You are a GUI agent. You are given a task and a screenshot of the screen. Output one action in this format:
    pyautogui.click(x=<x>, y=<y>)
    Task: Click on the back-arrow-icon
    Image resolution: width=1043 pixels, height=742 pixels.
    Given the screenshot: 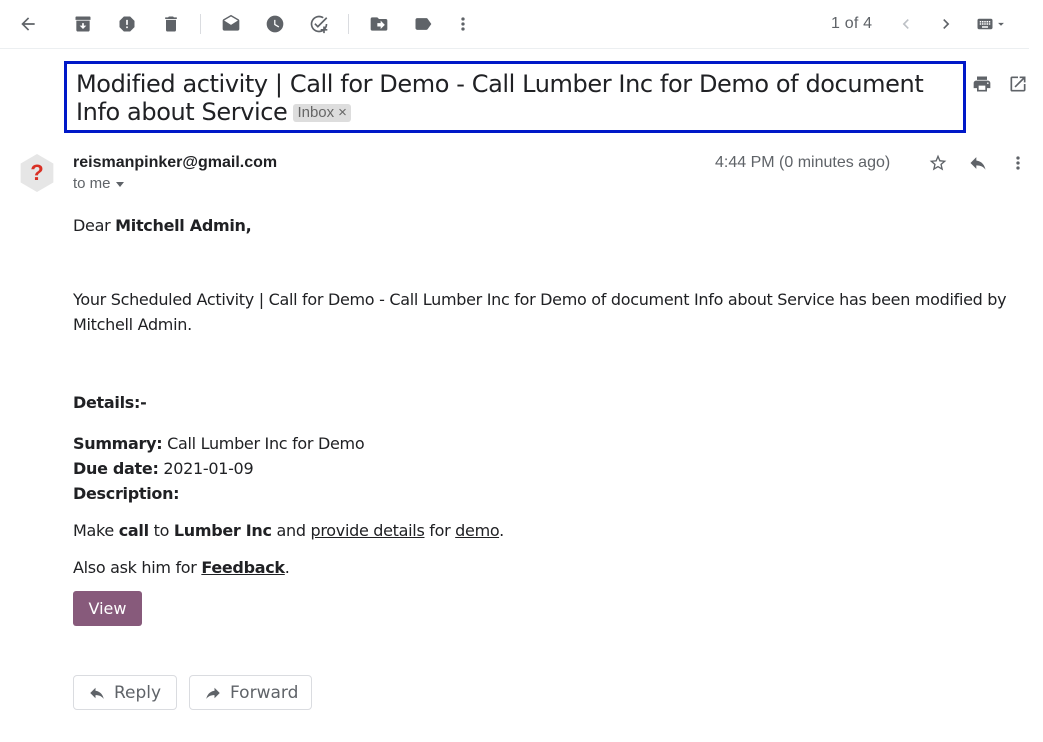 What is the action you would take?
    pyautogui.click(x=28, y=24)
    